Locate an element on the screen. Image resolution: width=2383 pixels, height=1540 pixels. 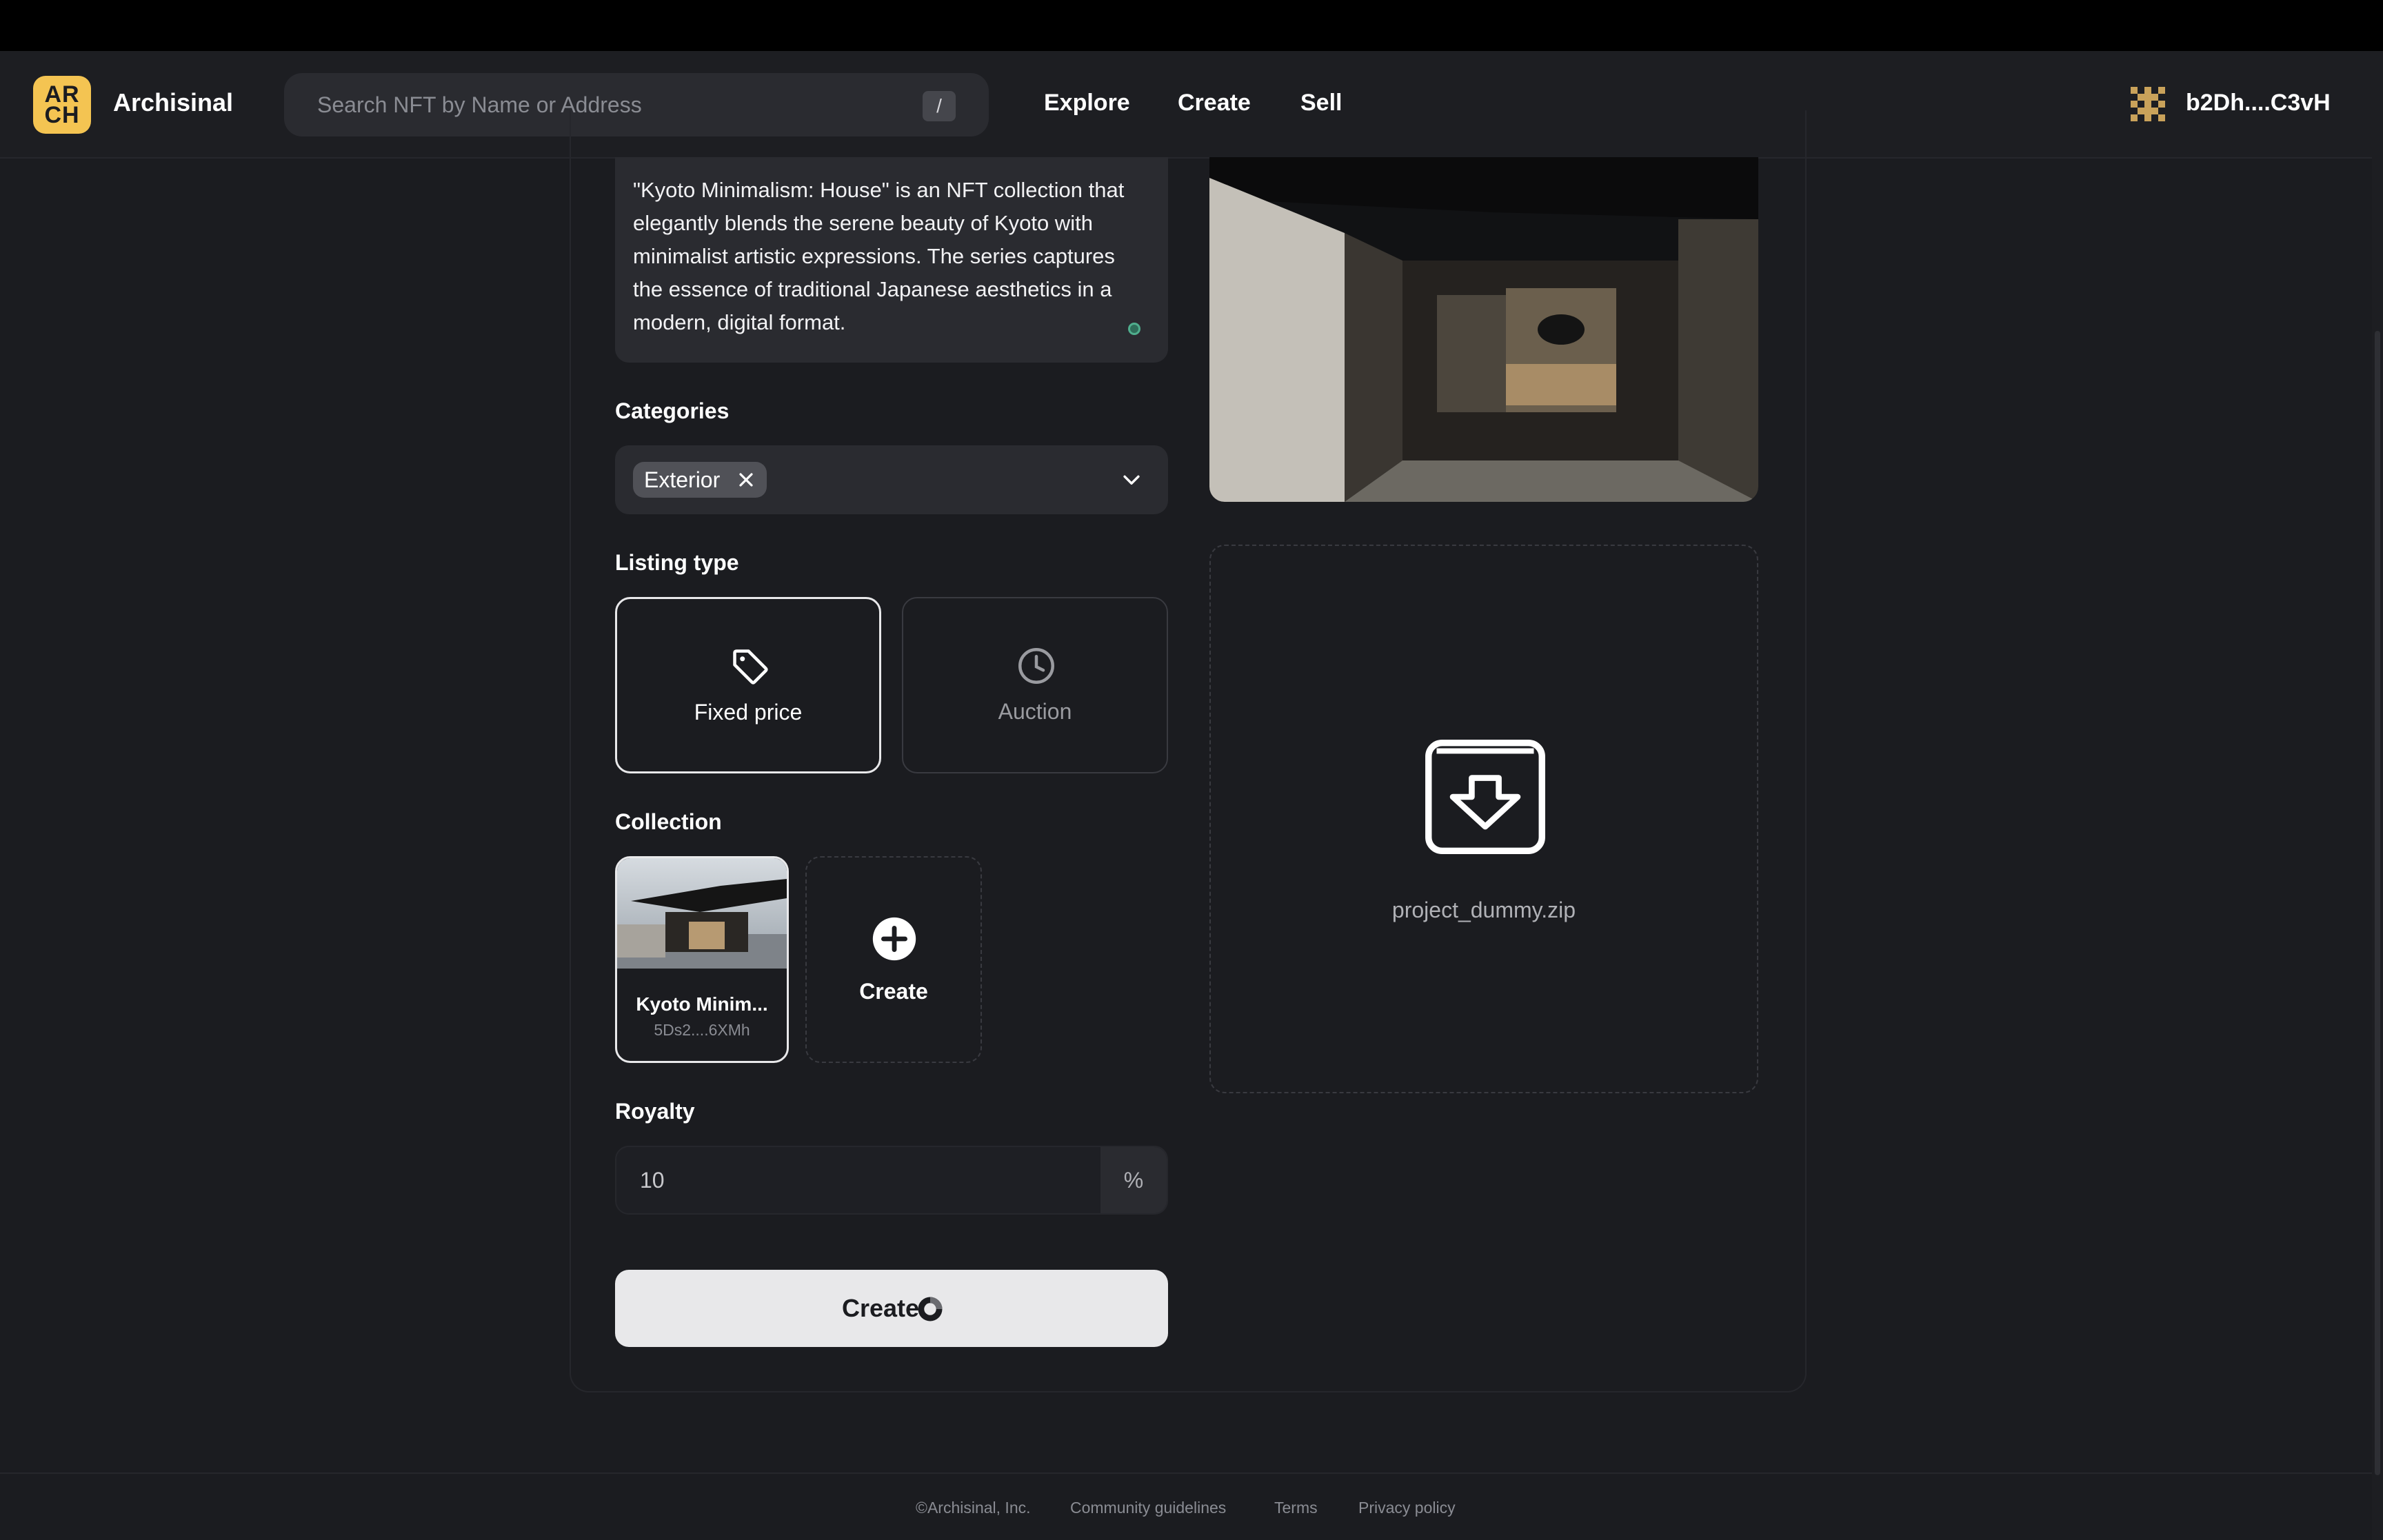
royalty-unit: % is located at coordinates (1133, 1180).